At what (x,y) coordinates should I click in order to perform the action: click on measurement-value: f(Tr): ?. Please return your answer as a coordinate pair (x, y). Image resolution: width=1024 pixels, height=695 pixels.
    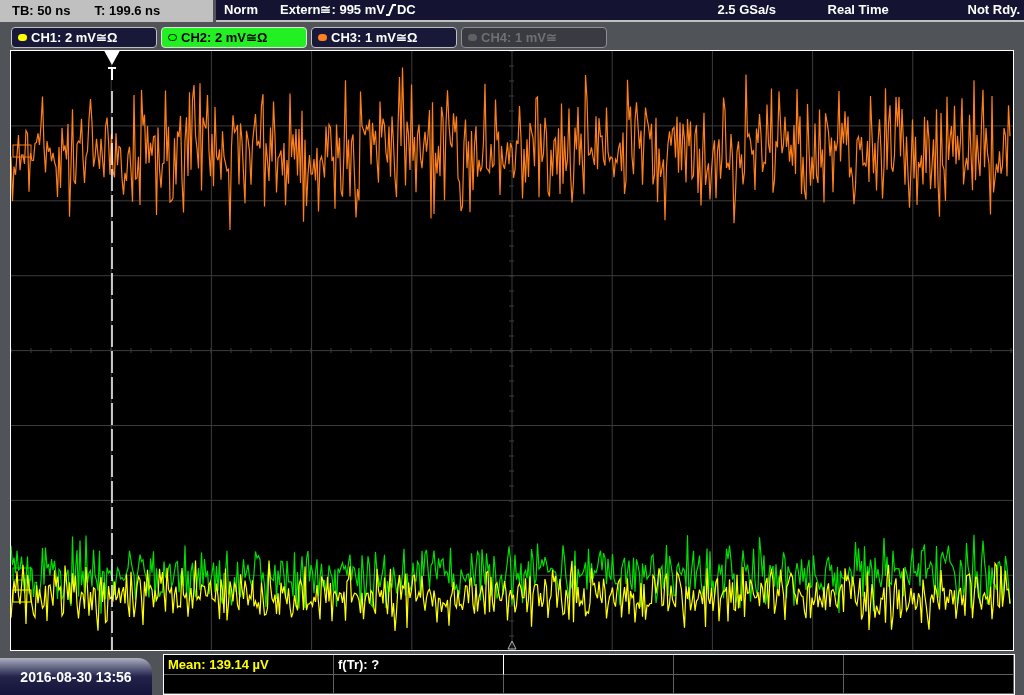
    Looking at the image, I should click on (359, 664).